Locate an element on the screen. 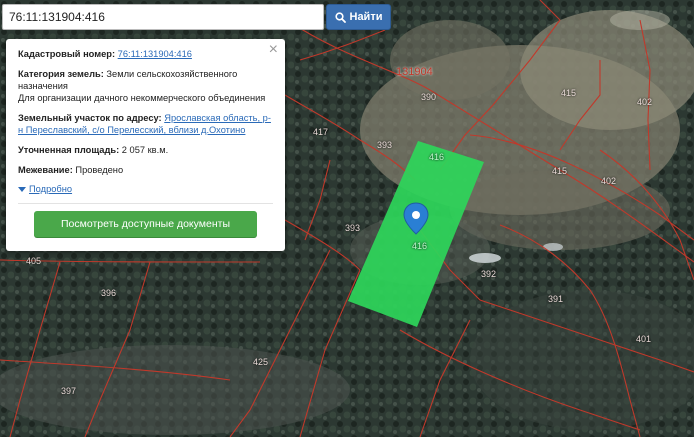  search-input is located at coordinates (163, 17).